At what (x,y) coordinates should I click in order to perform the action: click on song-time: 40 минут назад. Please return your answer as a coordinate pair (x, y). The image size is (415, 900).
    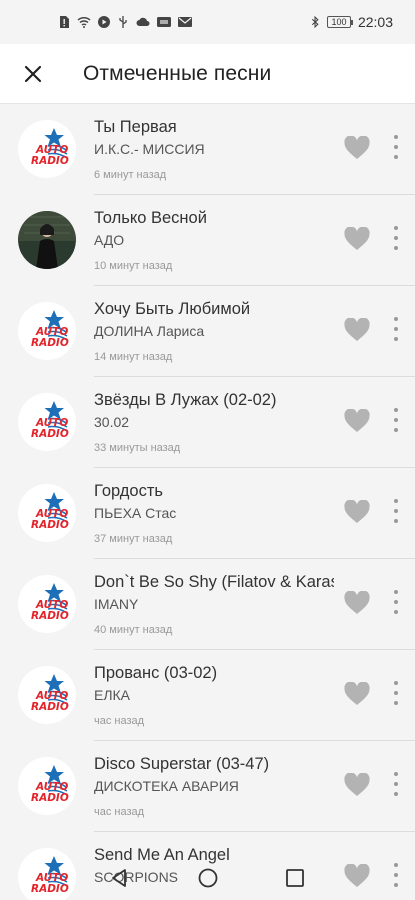
    Looking at the image, I should click on (133, 630).